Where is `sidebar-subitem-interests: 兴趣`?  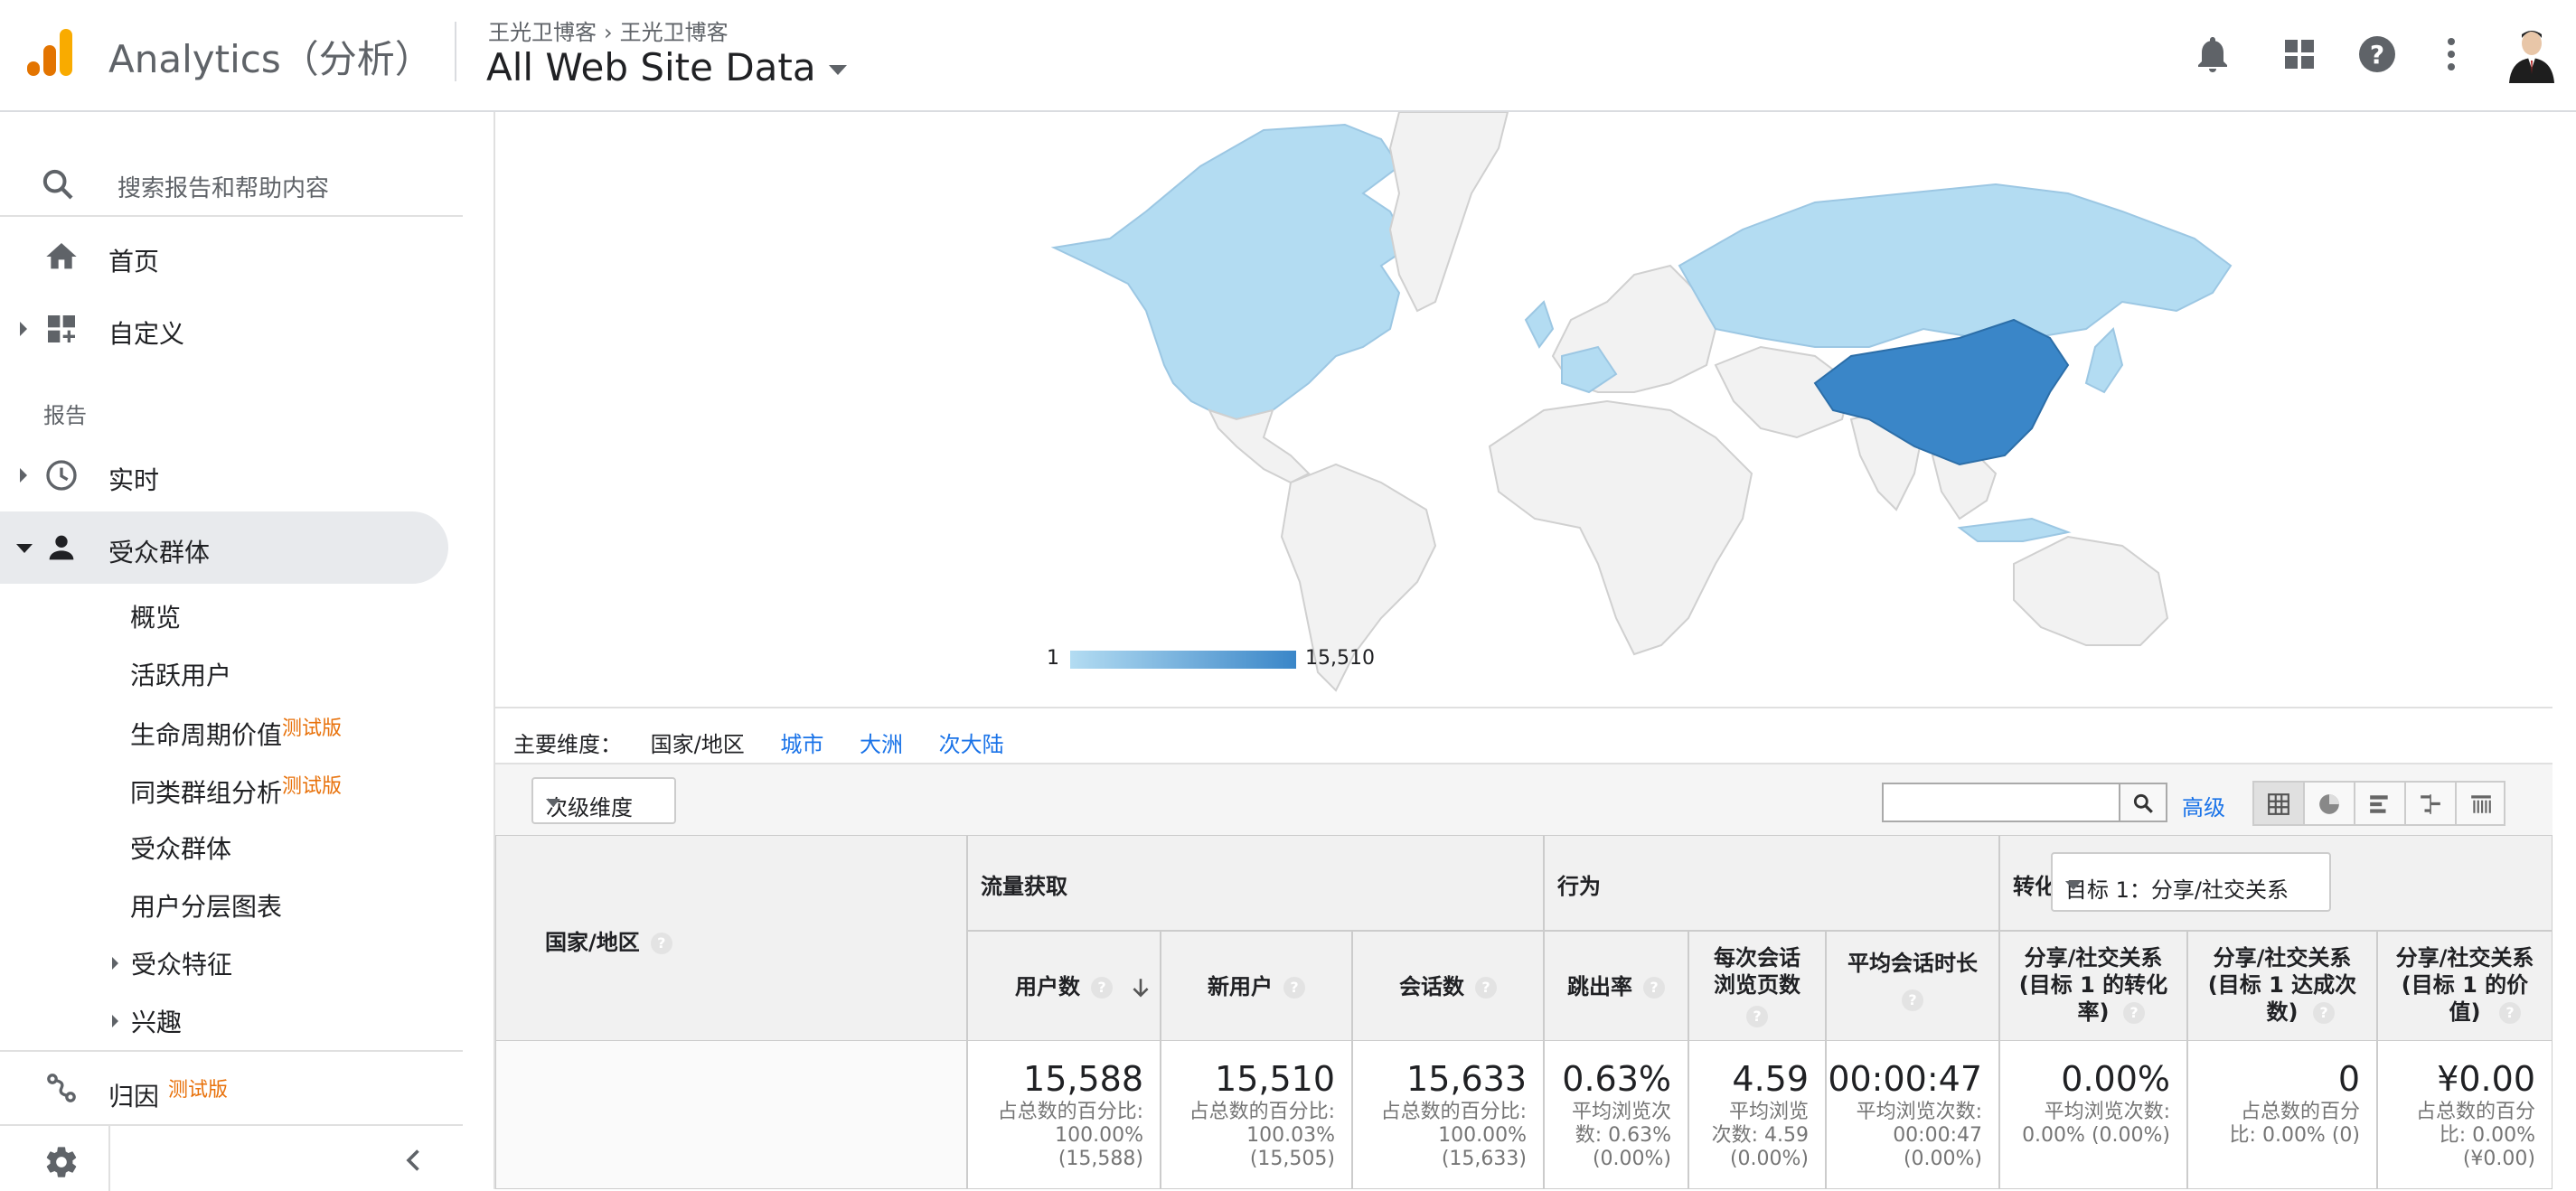 sidebar-subitem-interests: 兴趣 is located at coordinates (147, 1021).